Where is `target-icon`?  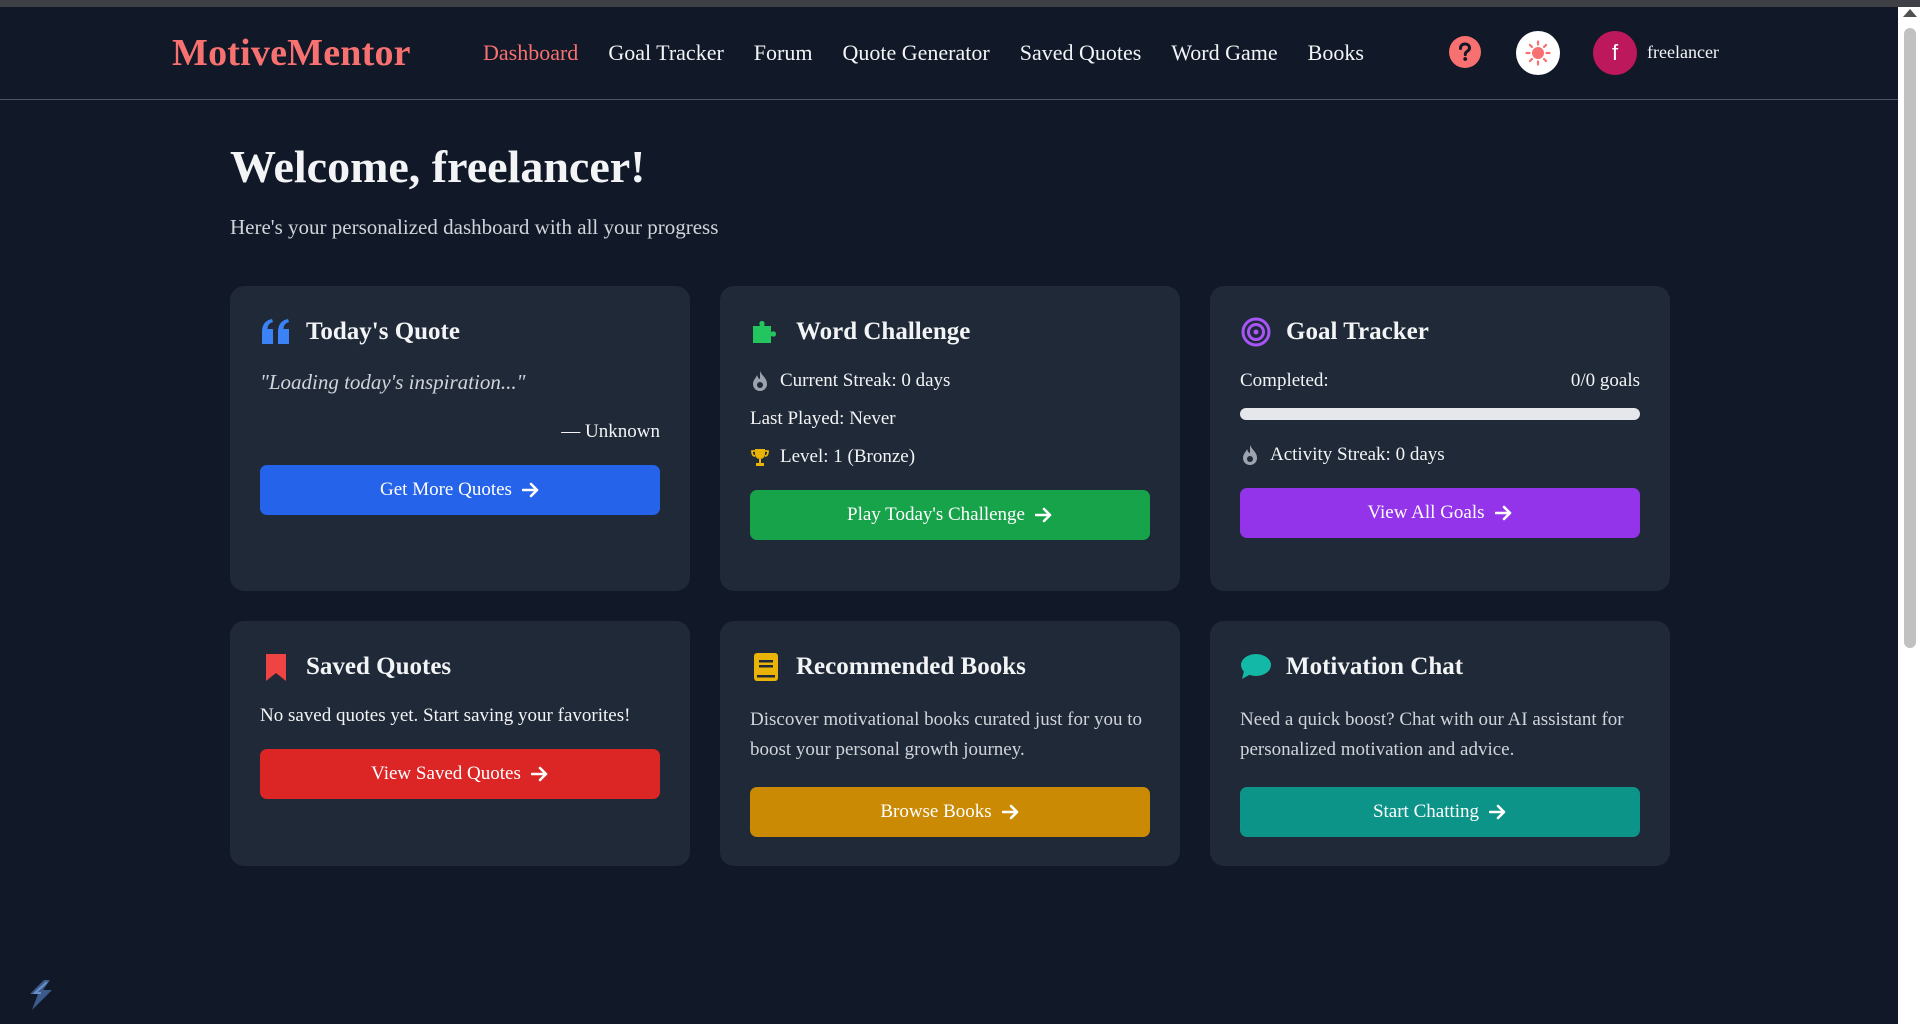
target-icon is located at coordinates (1256, 332).